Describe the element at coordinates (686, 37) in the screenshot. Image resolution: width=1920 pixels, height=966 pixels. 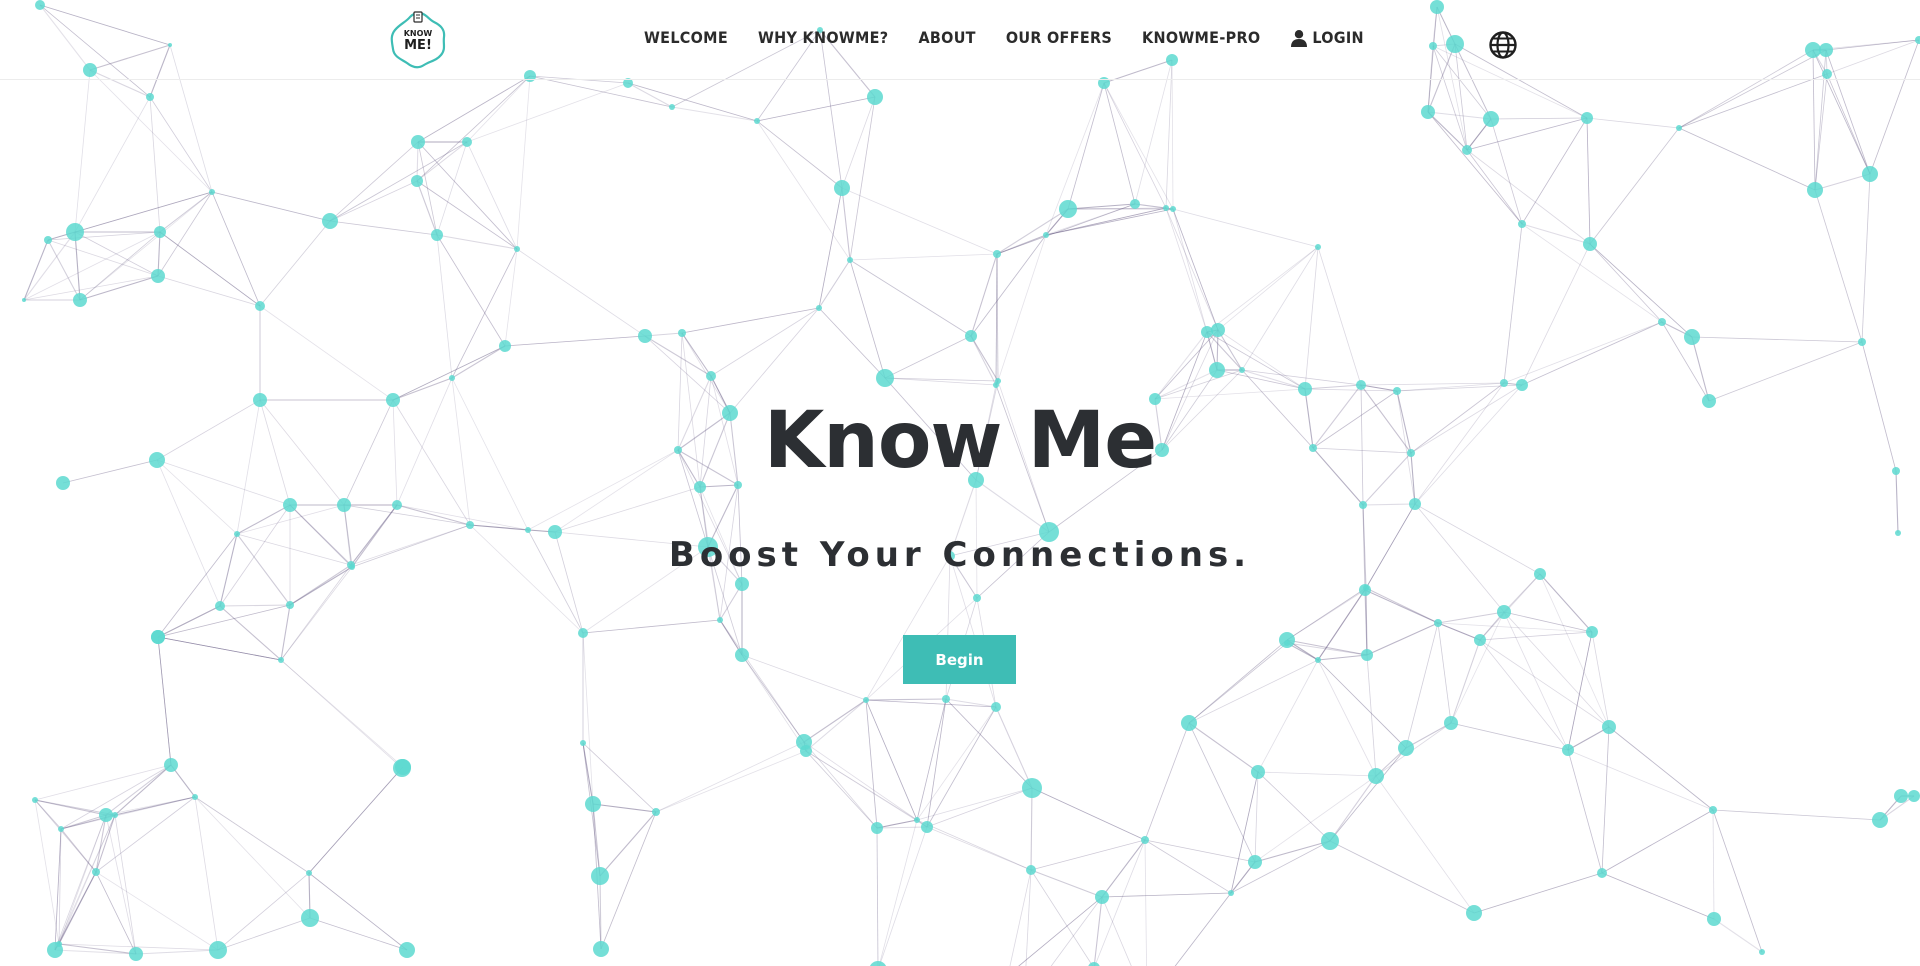
I see `nav-item-welcome: WELCOME` at that location.